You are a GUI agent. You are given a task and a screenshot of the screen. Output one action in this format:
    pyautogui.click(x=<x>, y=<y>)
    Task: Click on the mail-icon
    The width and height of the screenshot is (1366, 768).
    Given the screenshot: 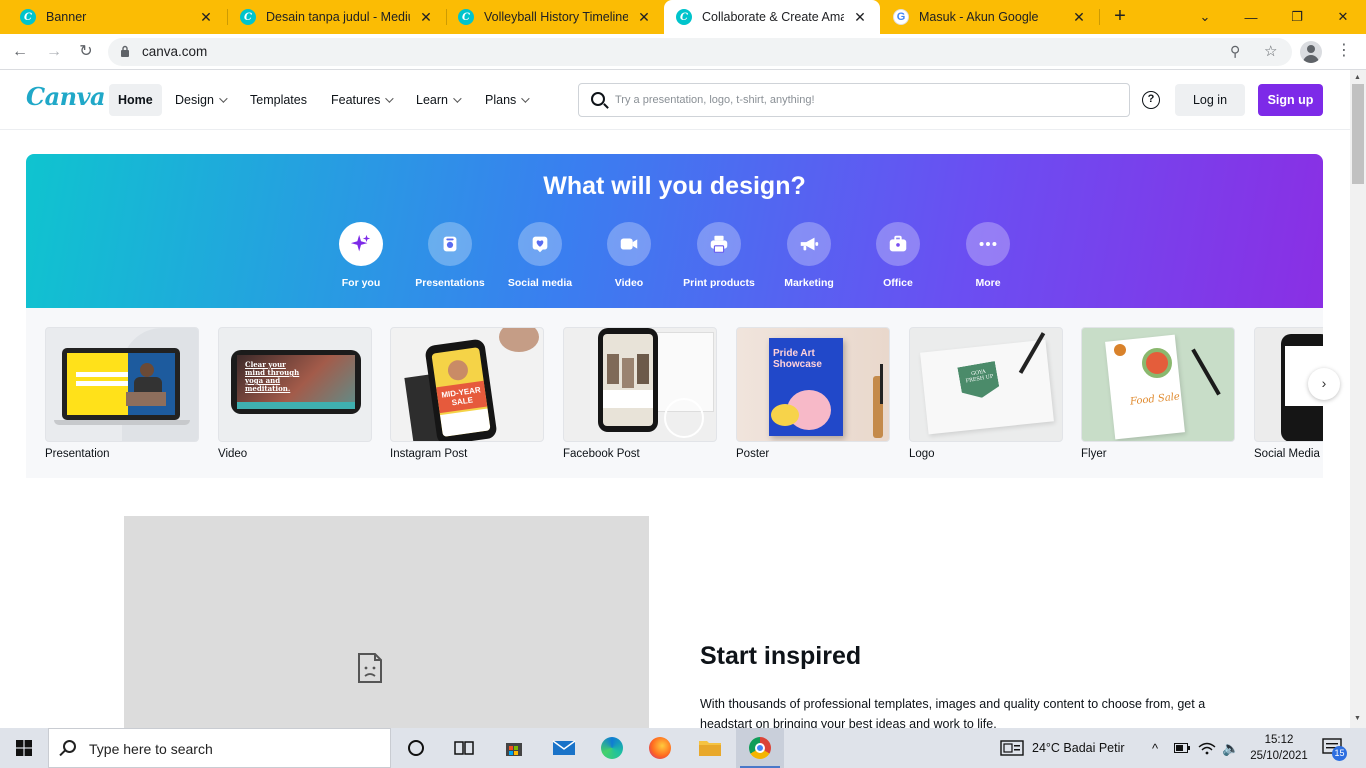 What is the action you would take?
    pyautogui.click(x=564, y=748)
    